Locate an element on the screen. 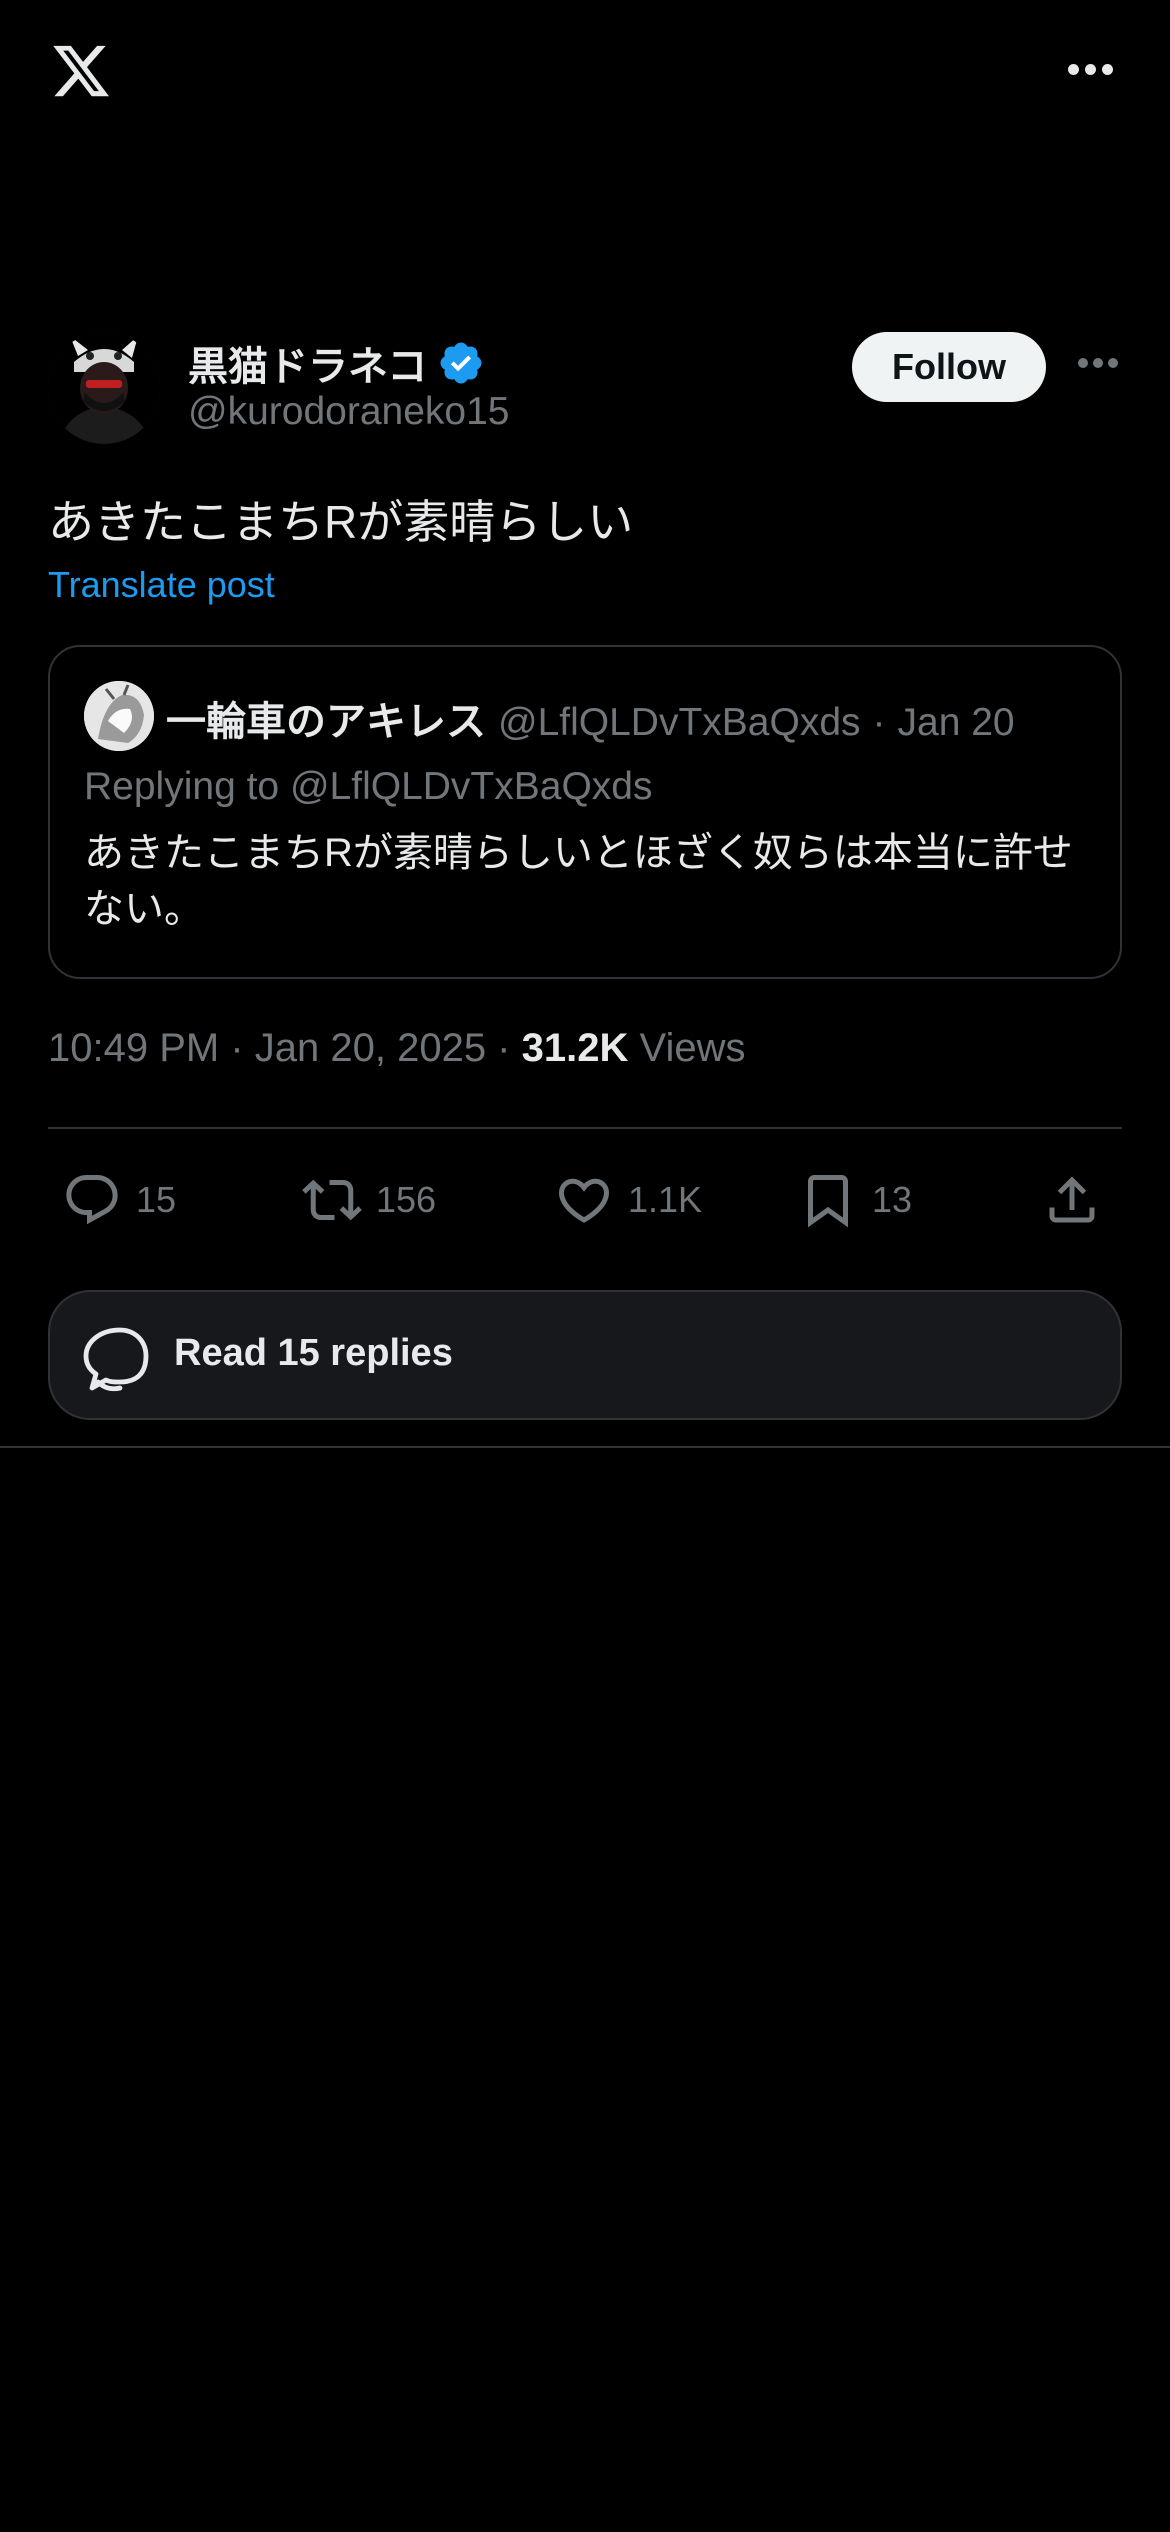  post-text: あきたこまちRが素晴らしい is located at coordinates (341, 522).